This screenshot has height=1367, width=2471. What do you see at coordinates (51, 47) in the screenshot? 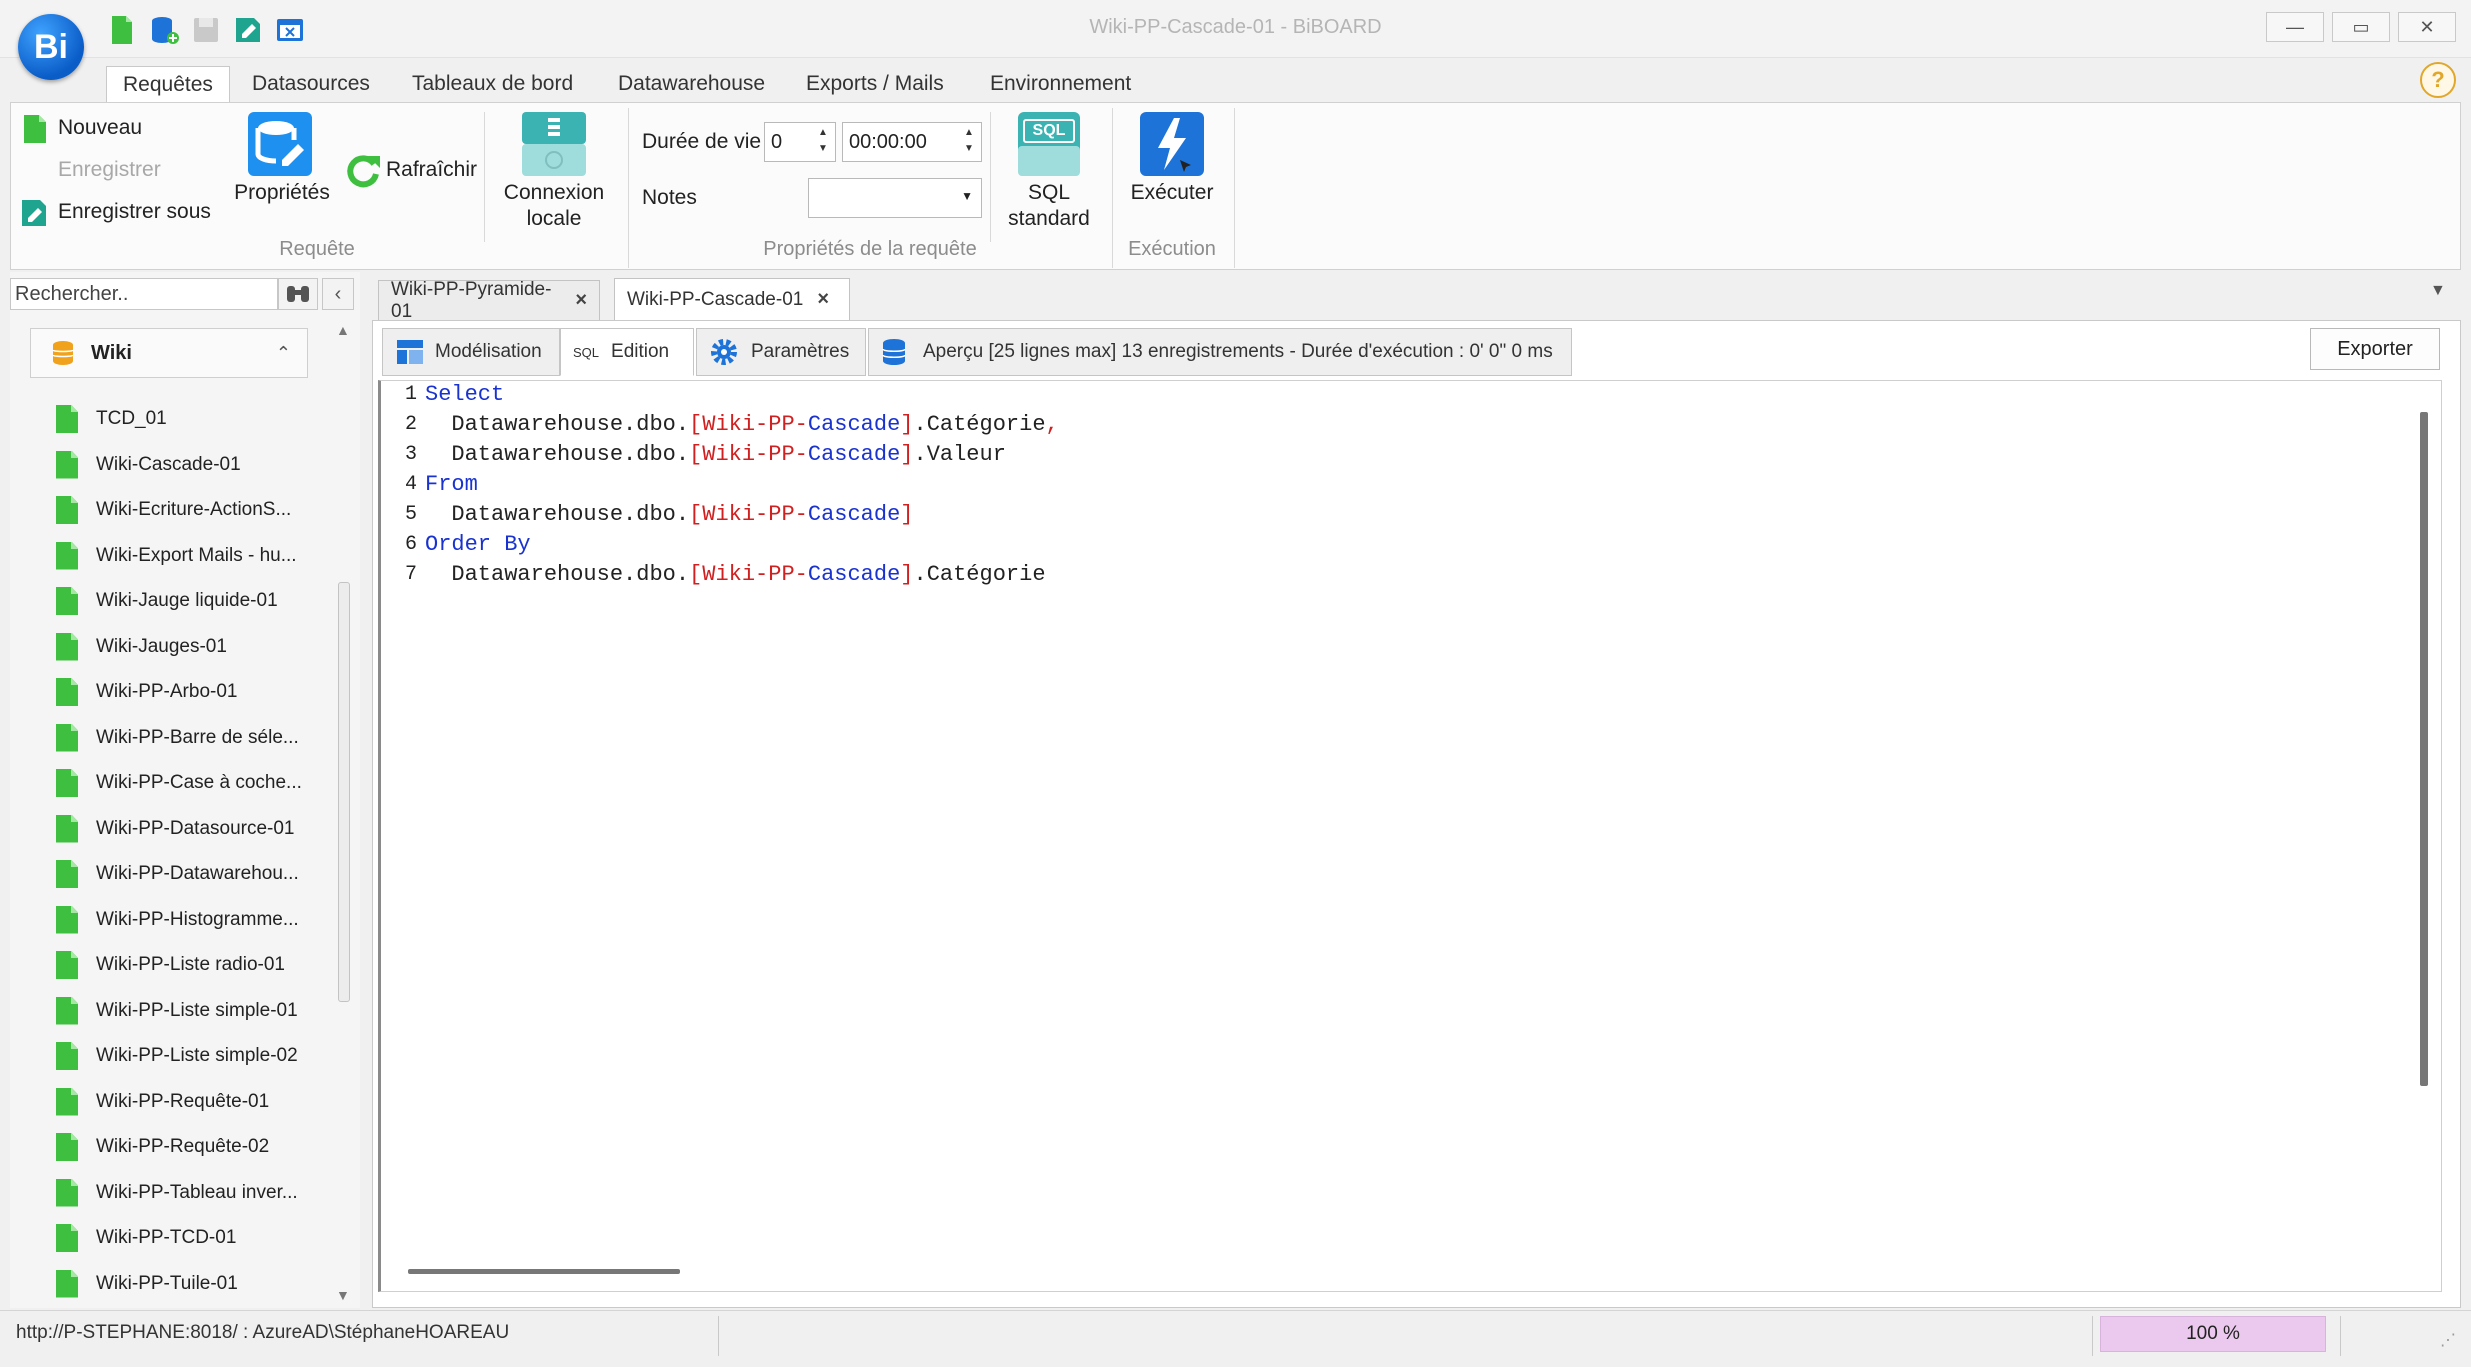
I see `app-logo: Bi` at bounding box center [51, 47].